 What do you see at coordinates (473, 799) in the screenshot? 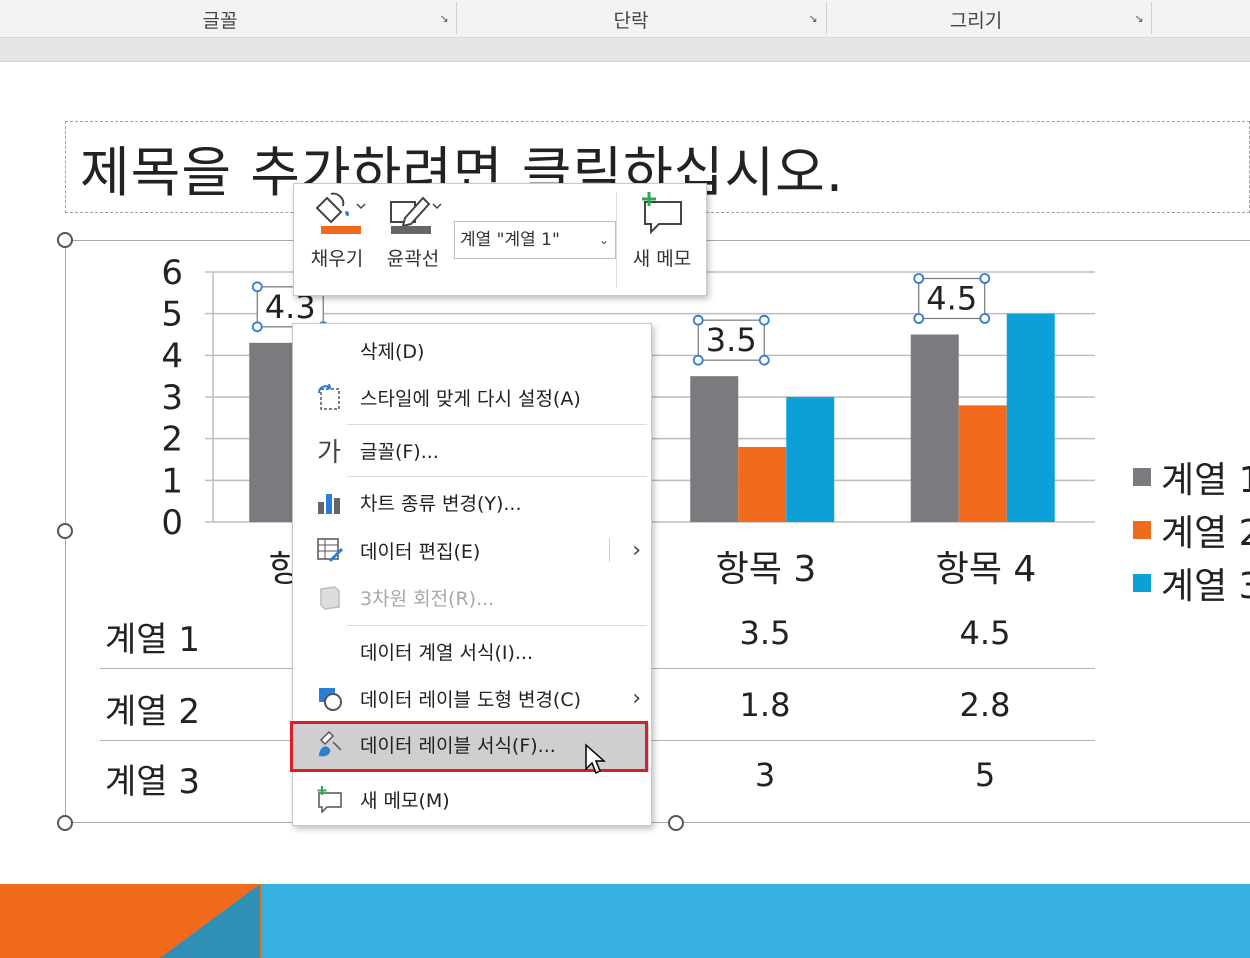
I see `menu-item-new-memo: 새 메모(M)` at bounding box center [473, 799].